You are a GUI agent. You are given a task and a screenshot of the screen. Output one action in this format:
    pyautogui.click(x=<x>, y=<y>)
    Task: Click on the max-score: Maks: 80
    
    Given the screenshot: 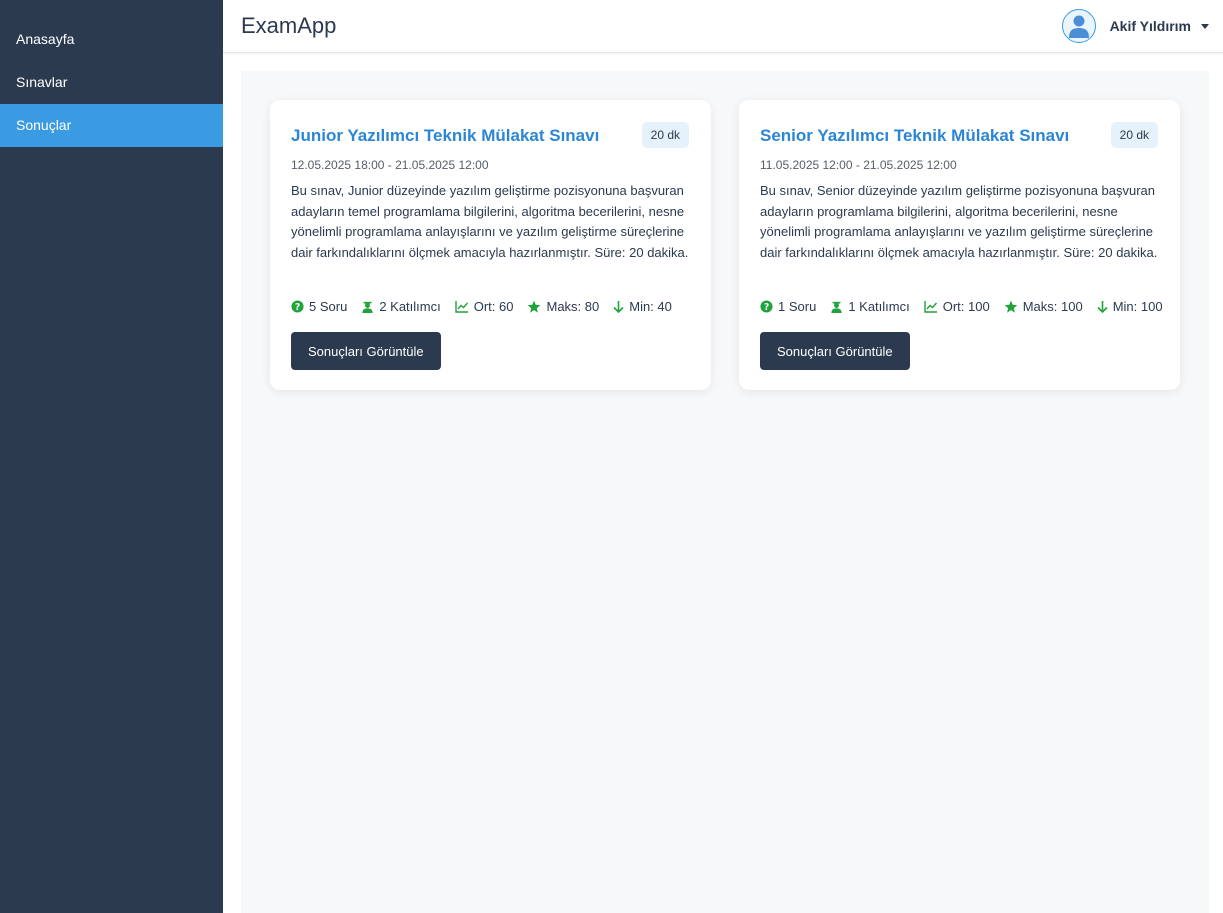 What is the action you would take?
    pyautogui.click(x=563, y=306)
    